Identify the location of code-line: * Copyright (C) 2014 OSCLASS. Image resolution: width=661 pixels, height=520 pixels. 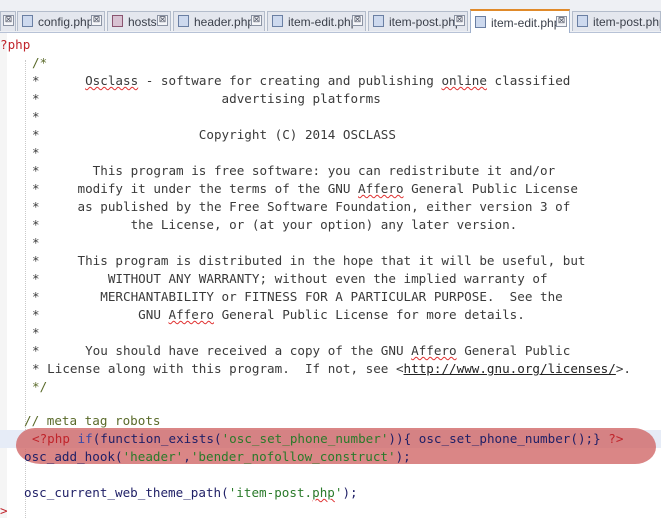
(214, 134).